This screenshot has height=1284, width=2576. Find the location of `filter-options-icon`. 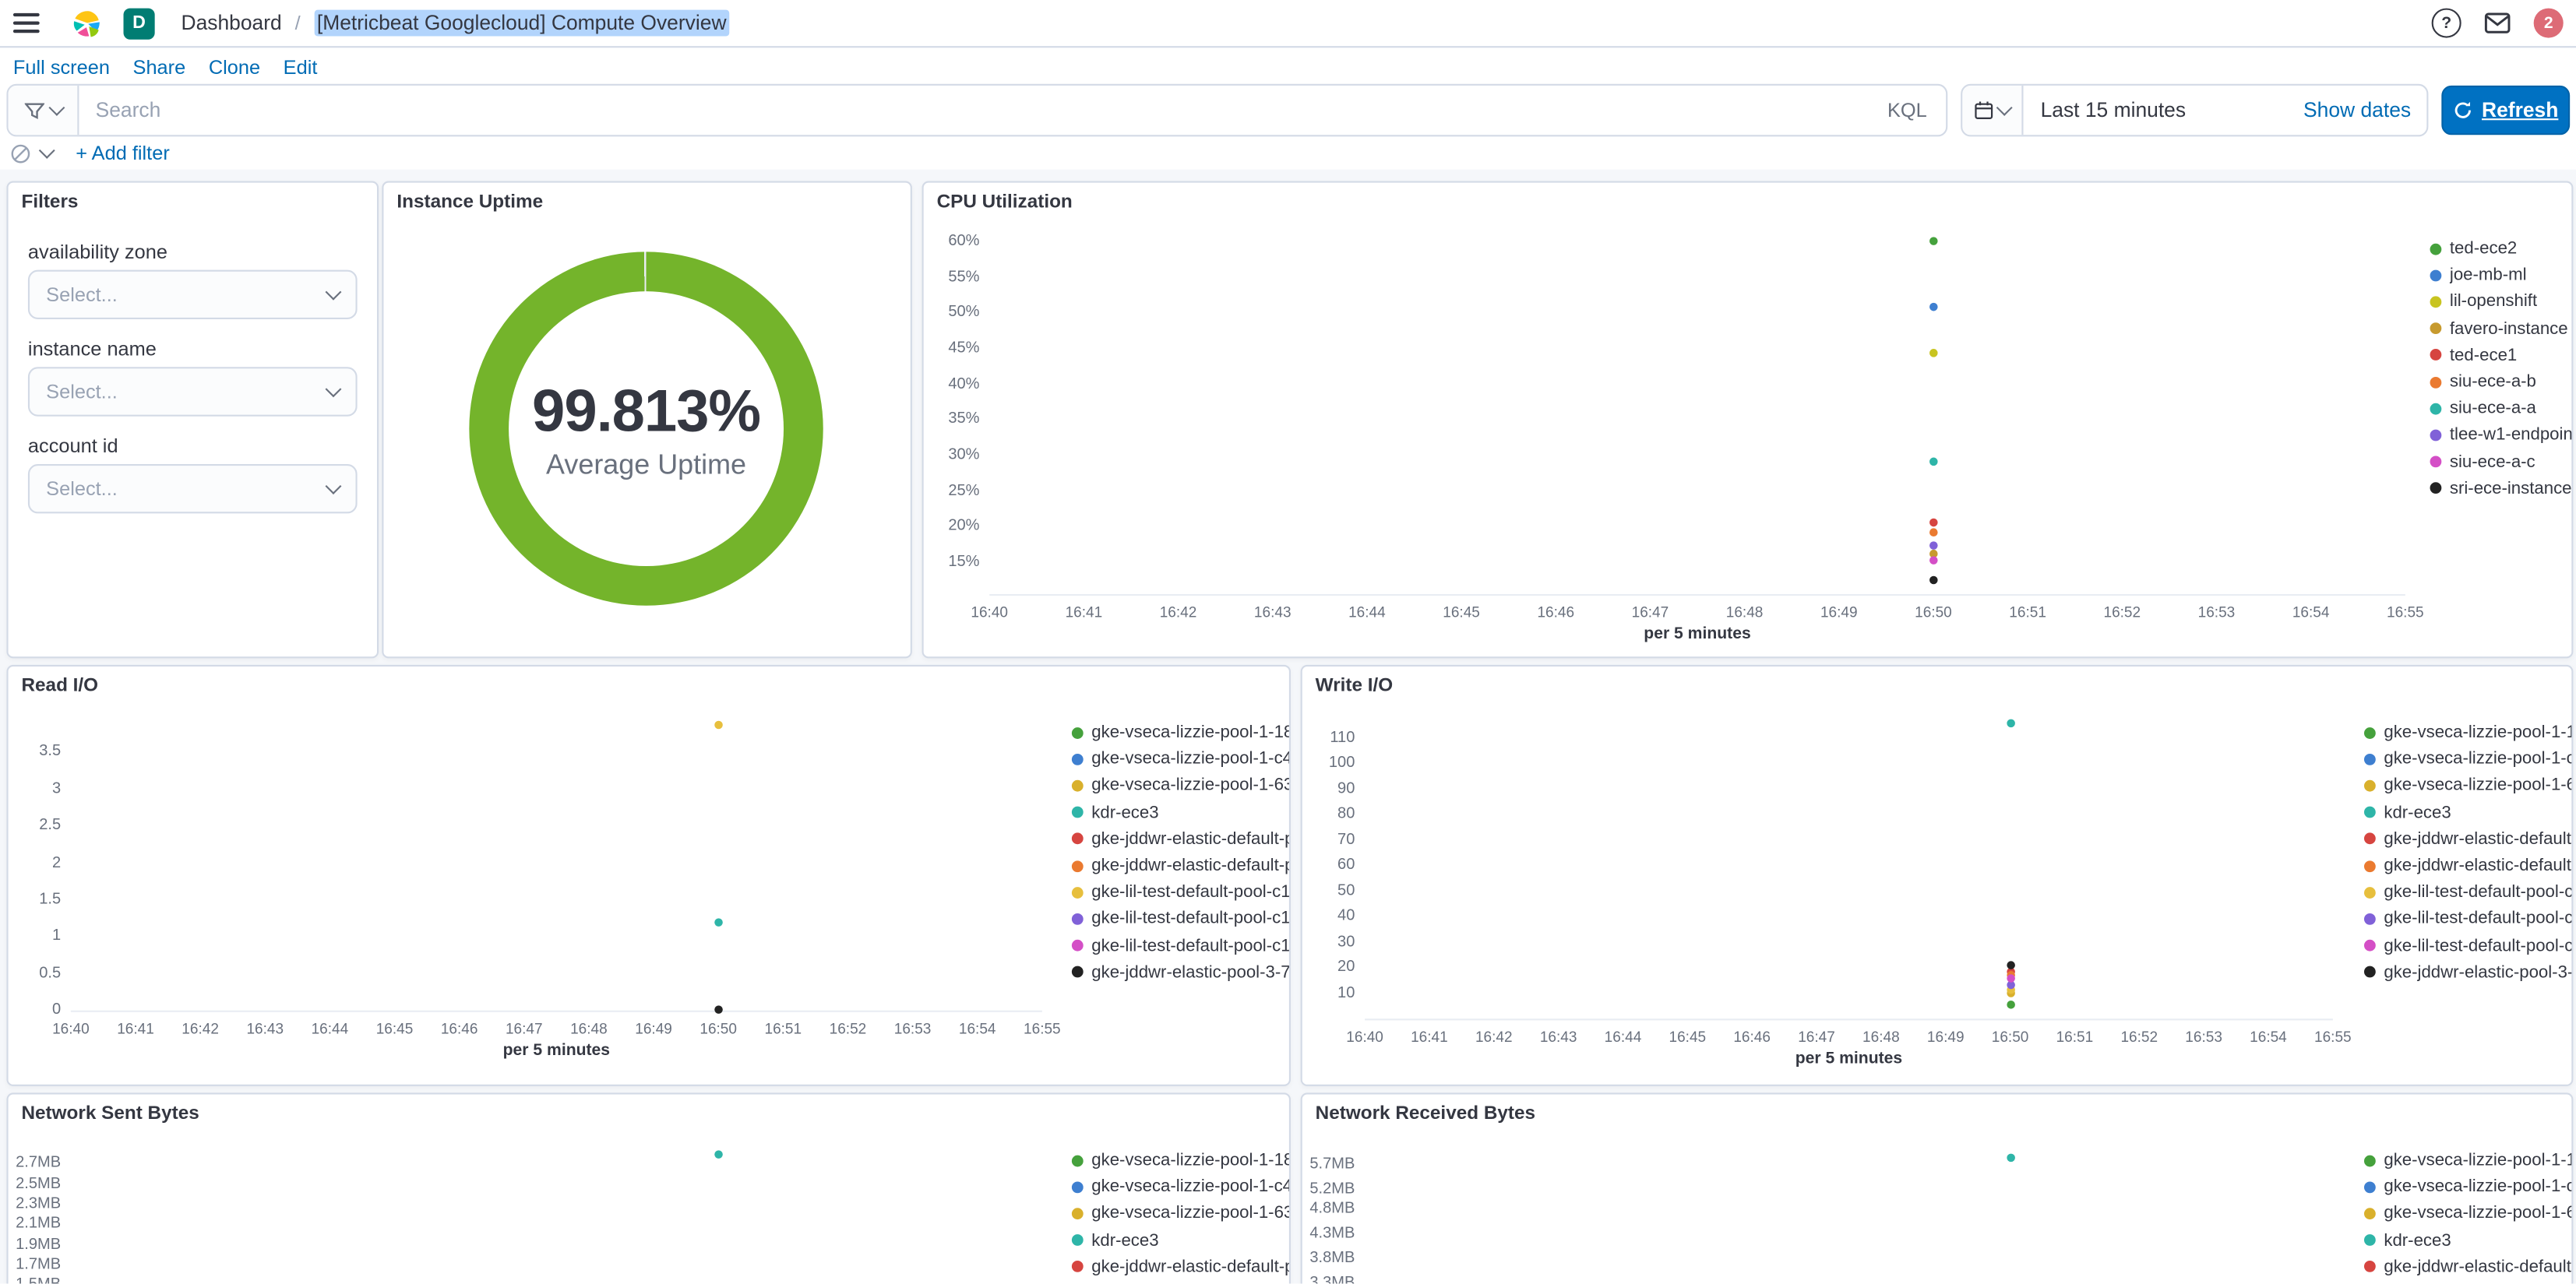

filter-options-icon is located at coordinates (20, 153).